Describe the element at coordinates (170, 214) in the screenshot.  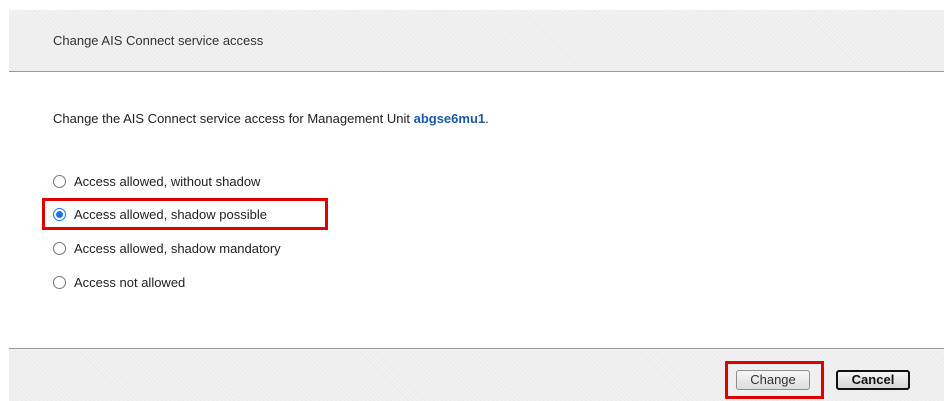
I see `option-label: Access allowed, shadow possible` at that location.